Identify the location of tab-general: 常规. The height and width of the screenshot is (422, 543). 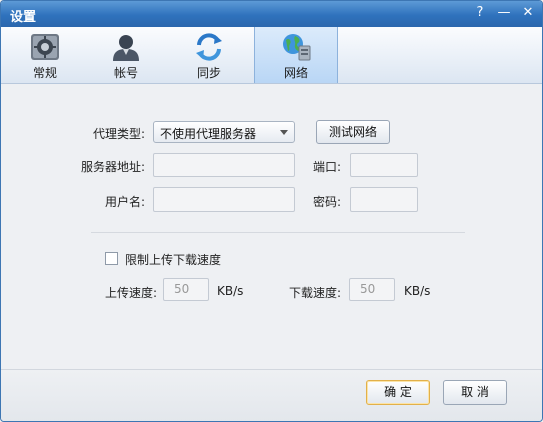
(45, 55).